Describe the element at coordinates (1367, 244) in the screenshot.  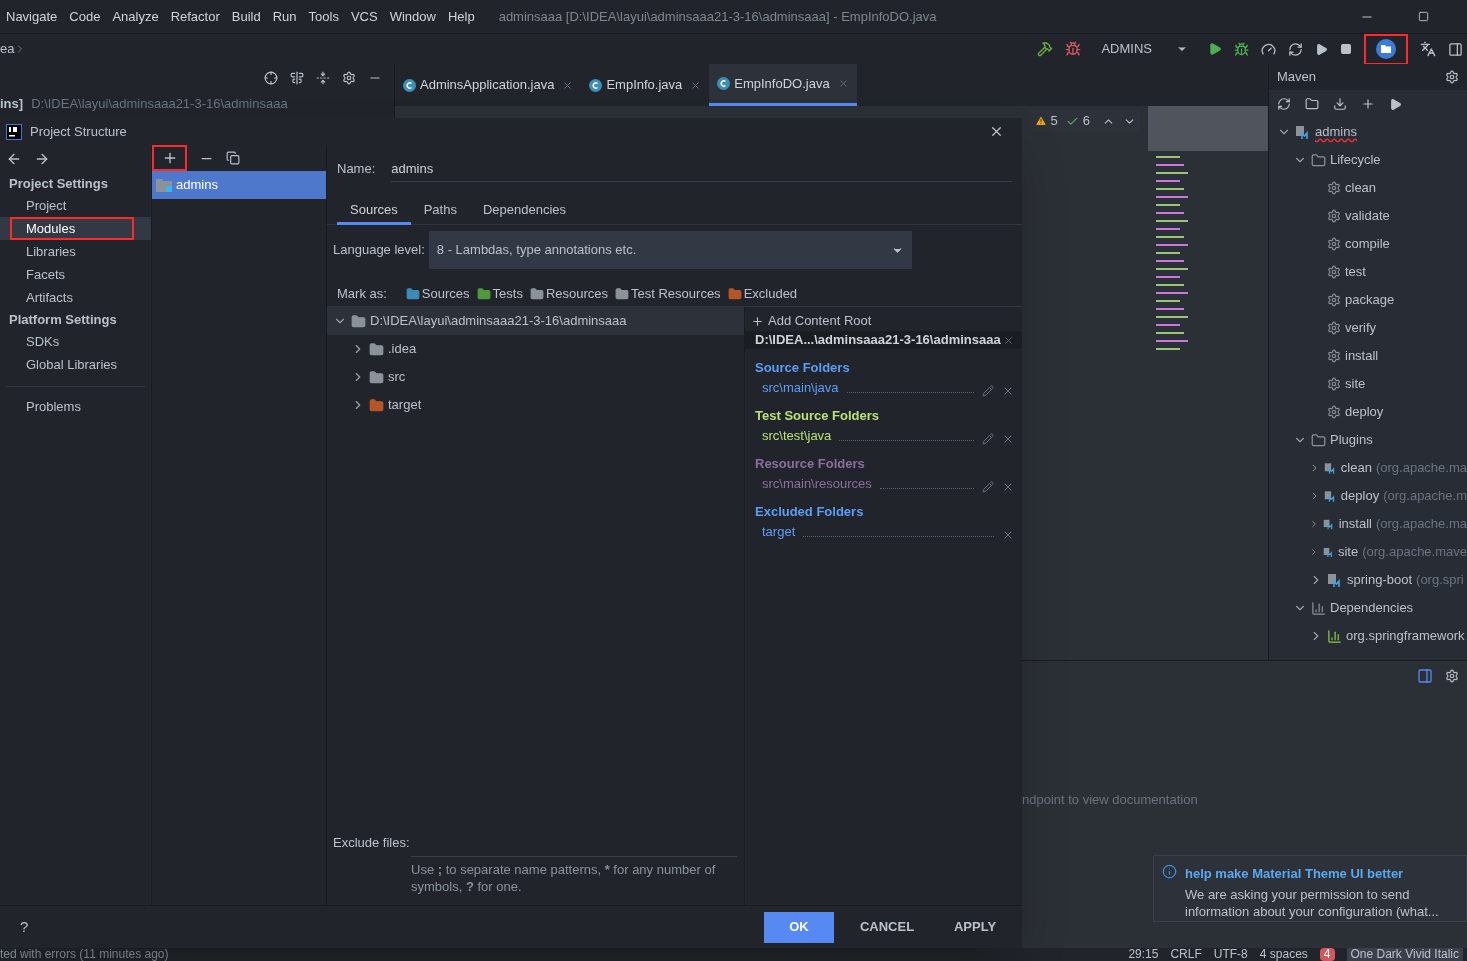
I see `maven-tree-item: compile` at that location.